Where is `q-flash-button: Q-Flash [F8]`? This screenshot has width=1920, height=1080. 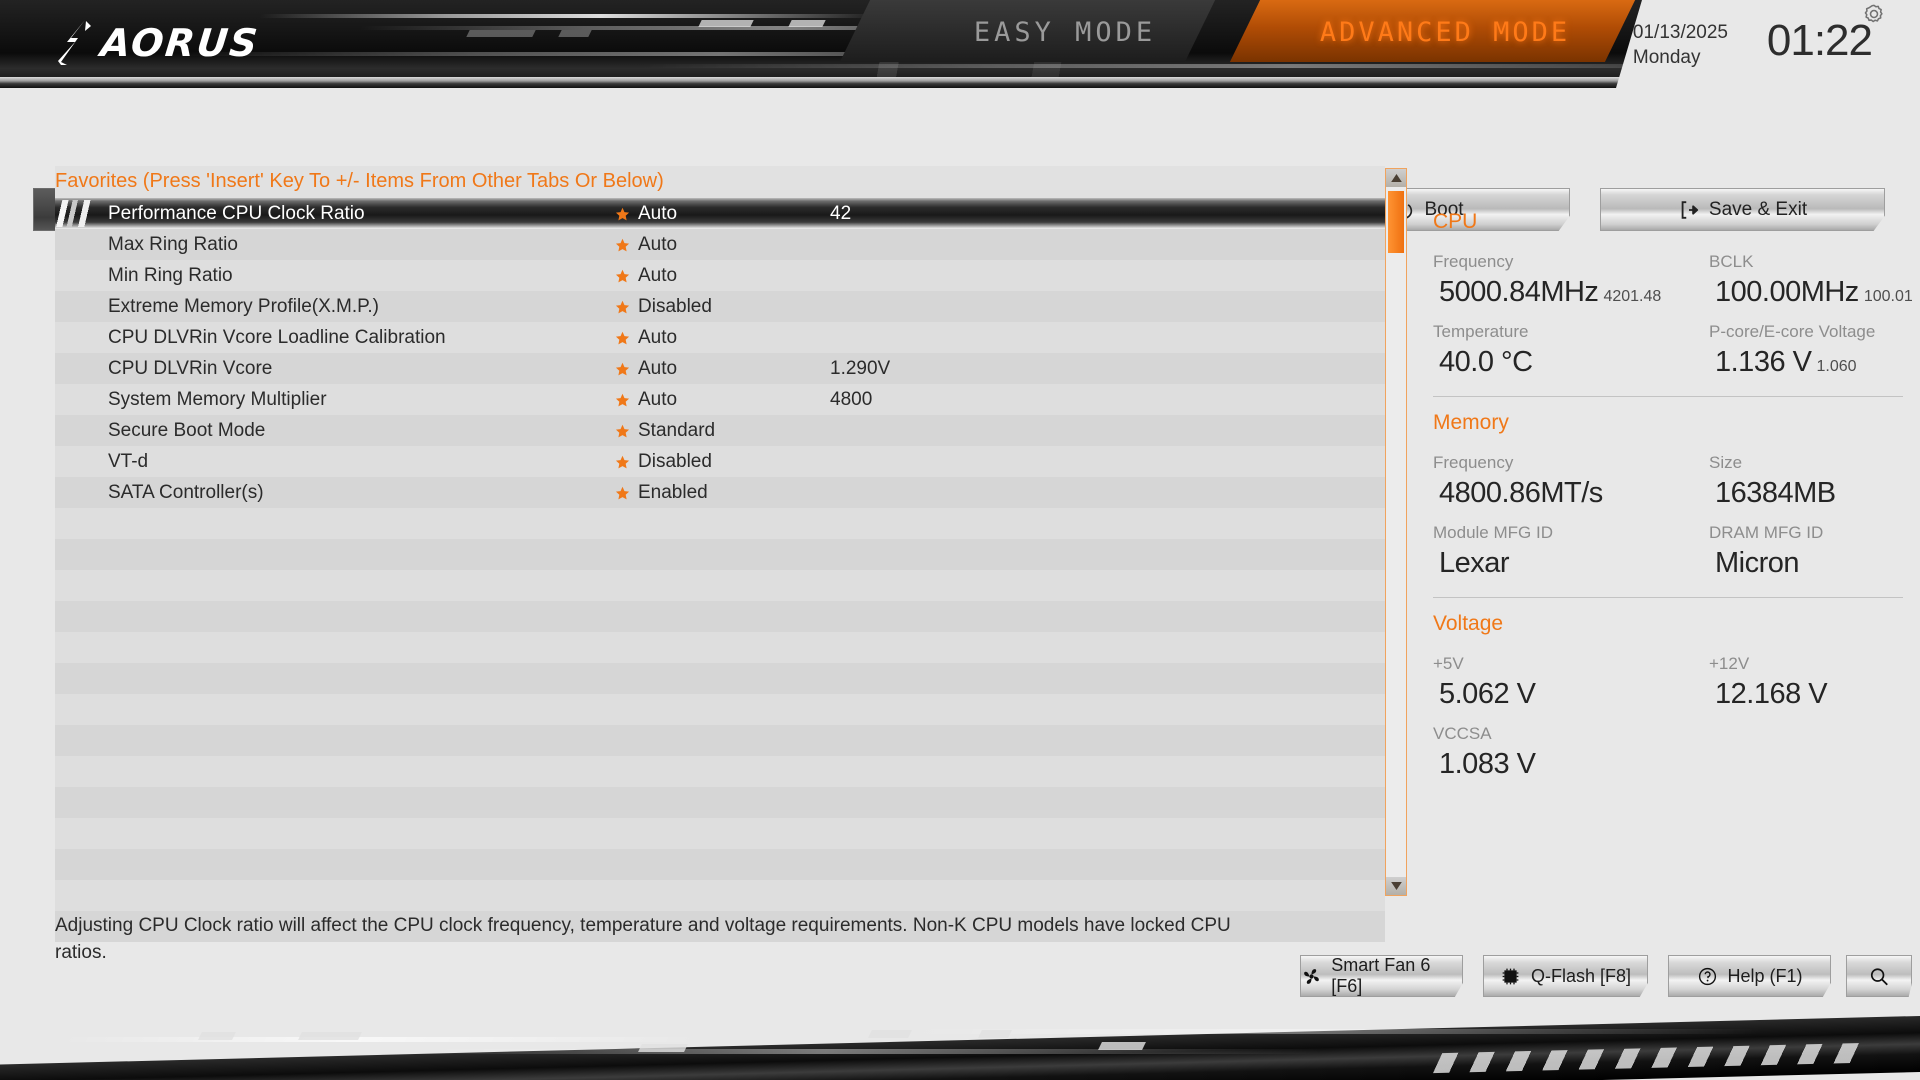
q-flash-button: Q-Flash [F8] is located at coordinates (1565, 976).